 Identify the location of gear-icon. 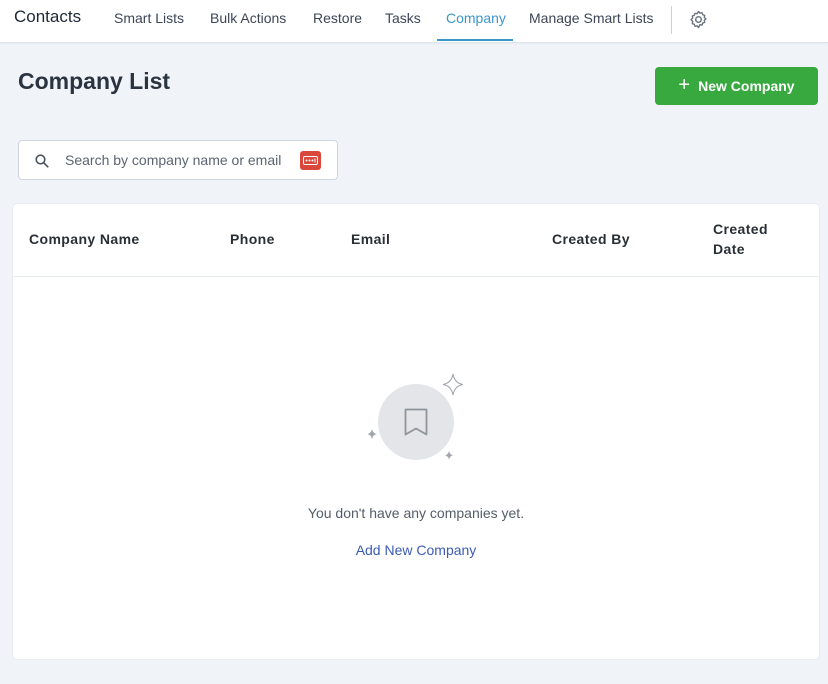
(698, 19).